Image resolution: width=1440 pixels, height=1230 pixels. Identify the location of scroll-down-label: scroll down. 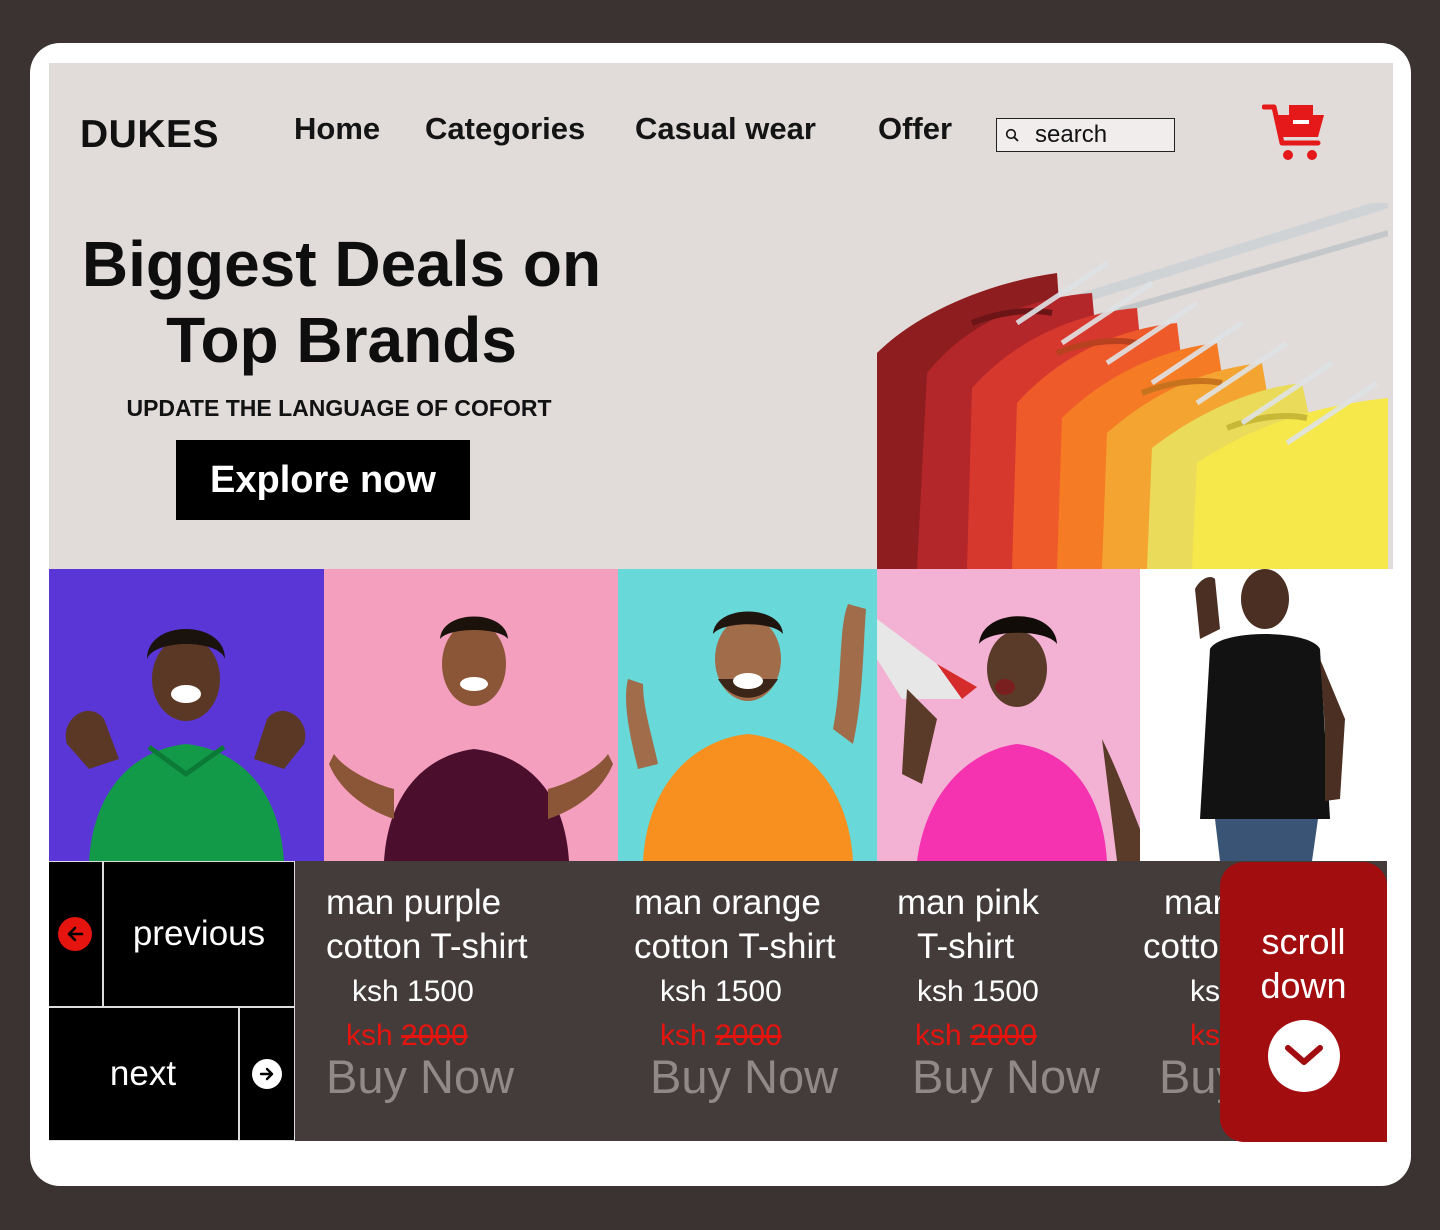
(1303, 964).